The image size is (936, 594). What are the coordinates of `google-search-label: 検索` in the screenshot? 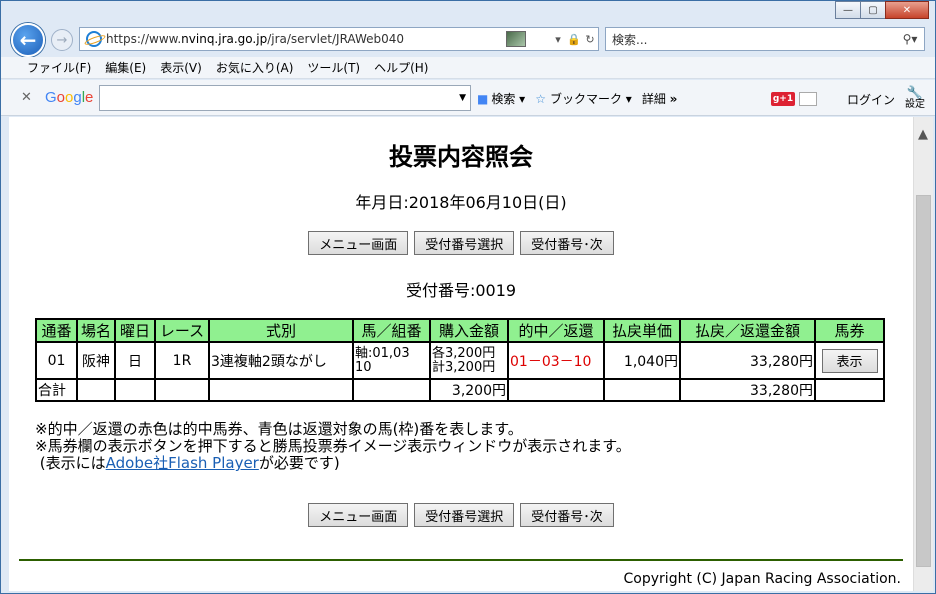 It's located at (503, 99).